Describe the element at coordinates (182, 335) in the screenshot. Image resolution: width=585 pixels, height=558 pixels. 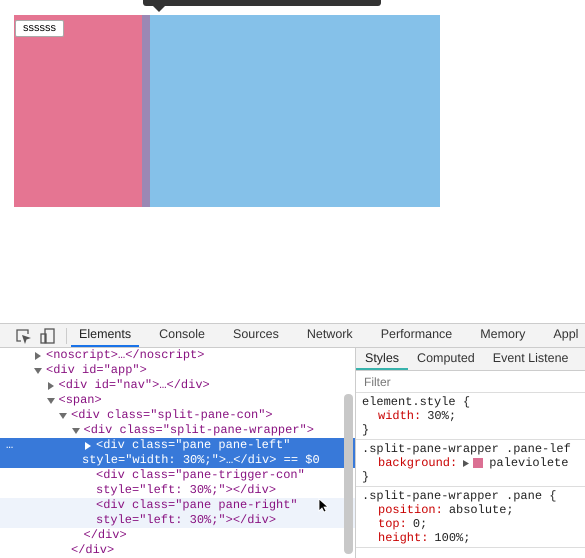
I see `devtools-tab: Console` at that location.